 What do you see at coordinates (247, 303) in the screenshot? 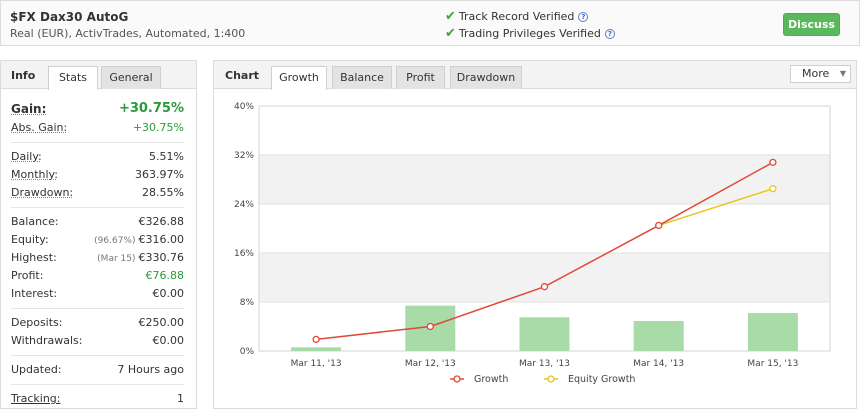
I see `y-tick-label: 8%` at bounding box center [247, 303].